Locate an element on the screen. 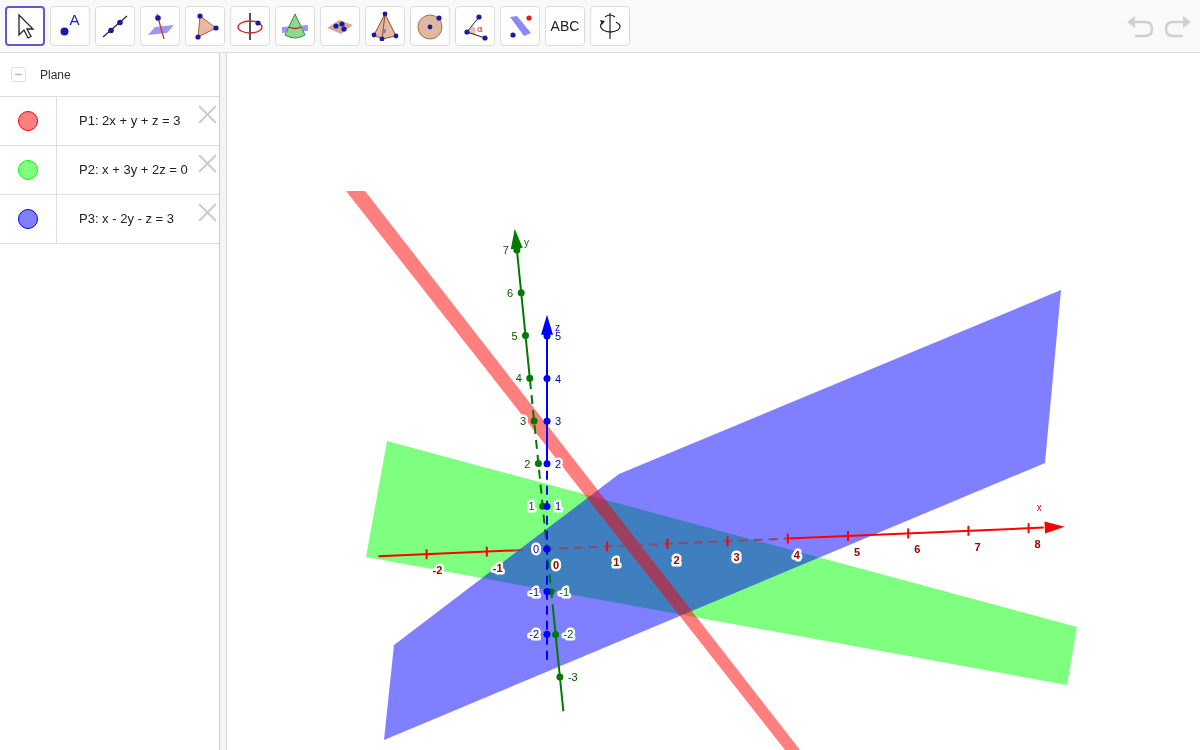 The height and width of the screenshot is (750, 1200). plane-line-icon is located at coordinates (160, 26).